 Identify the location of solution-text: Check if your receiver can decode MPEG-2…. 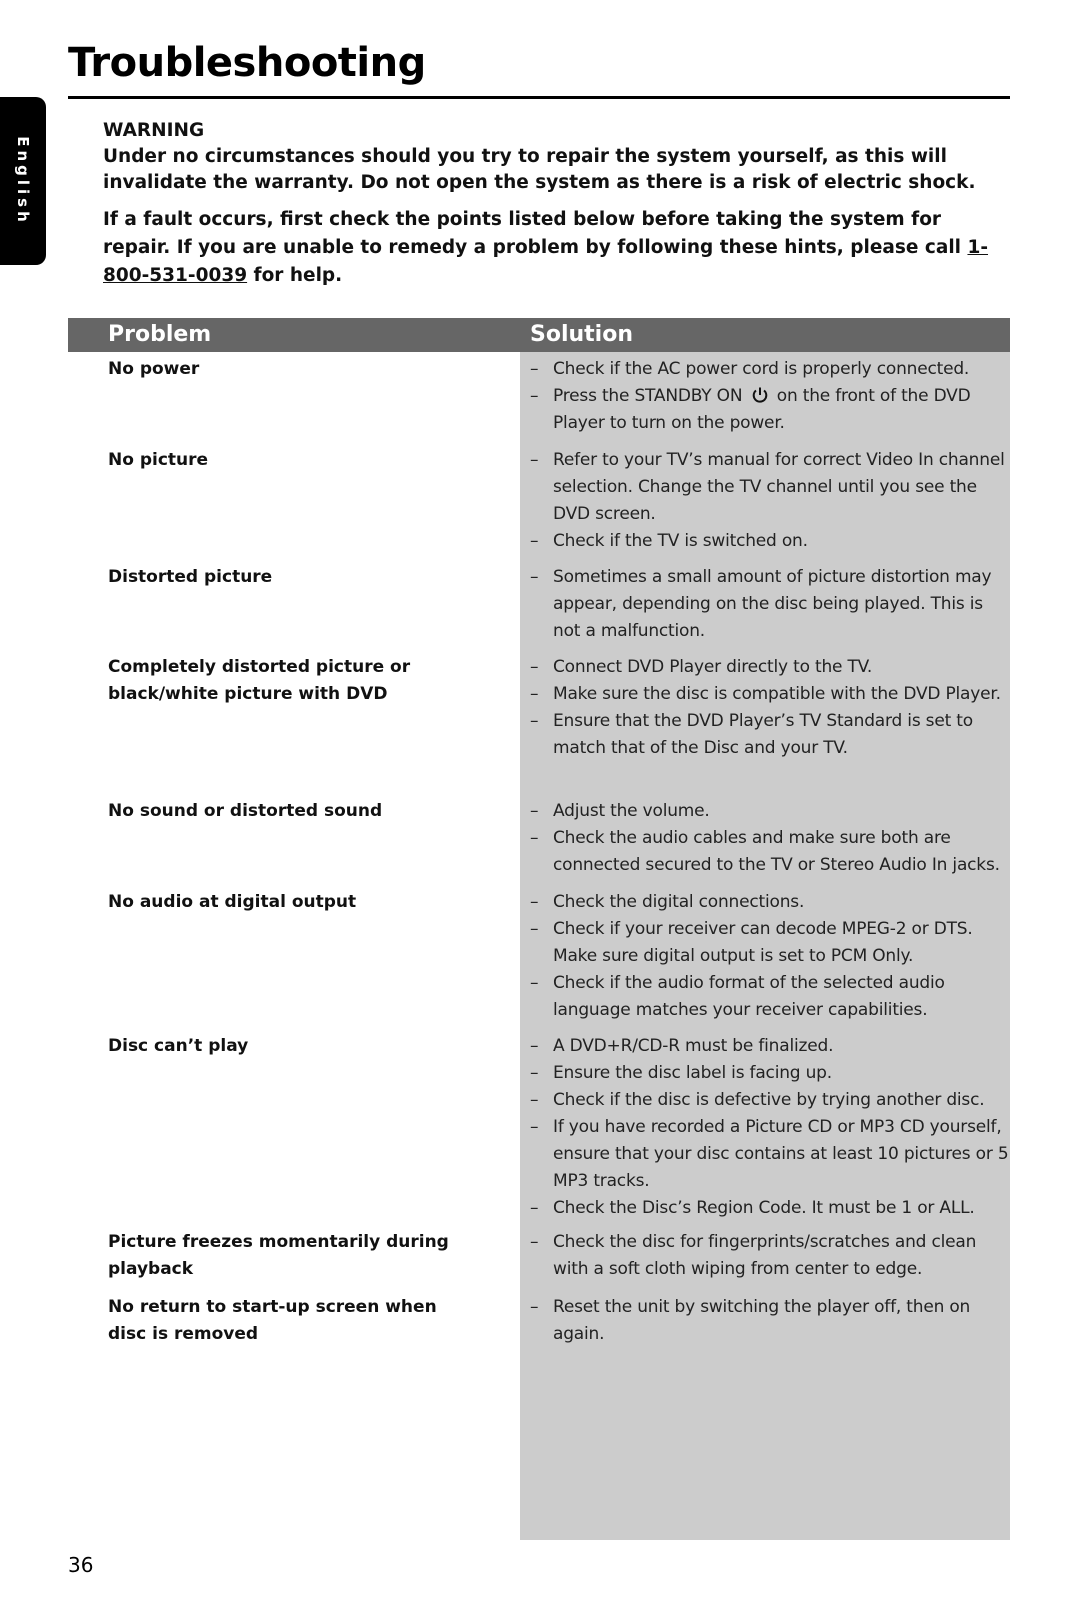
(763, 942).